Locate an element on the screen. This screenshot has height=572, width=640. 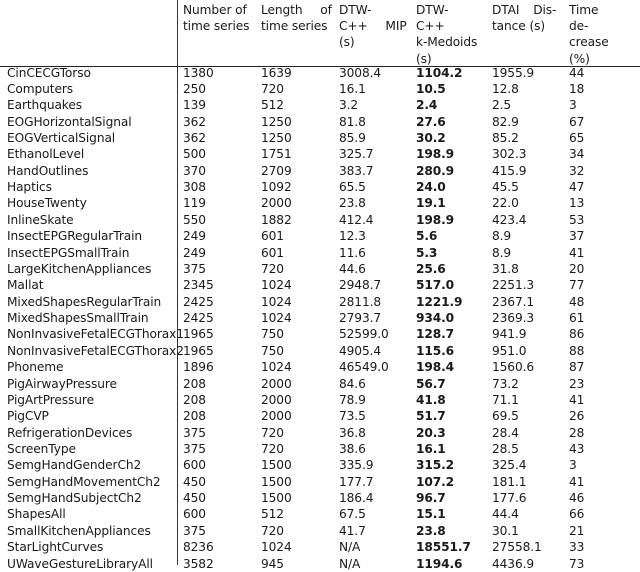
dtw-kmedoids-time-cell: 1194.6 is located at coordinates (439, 563).